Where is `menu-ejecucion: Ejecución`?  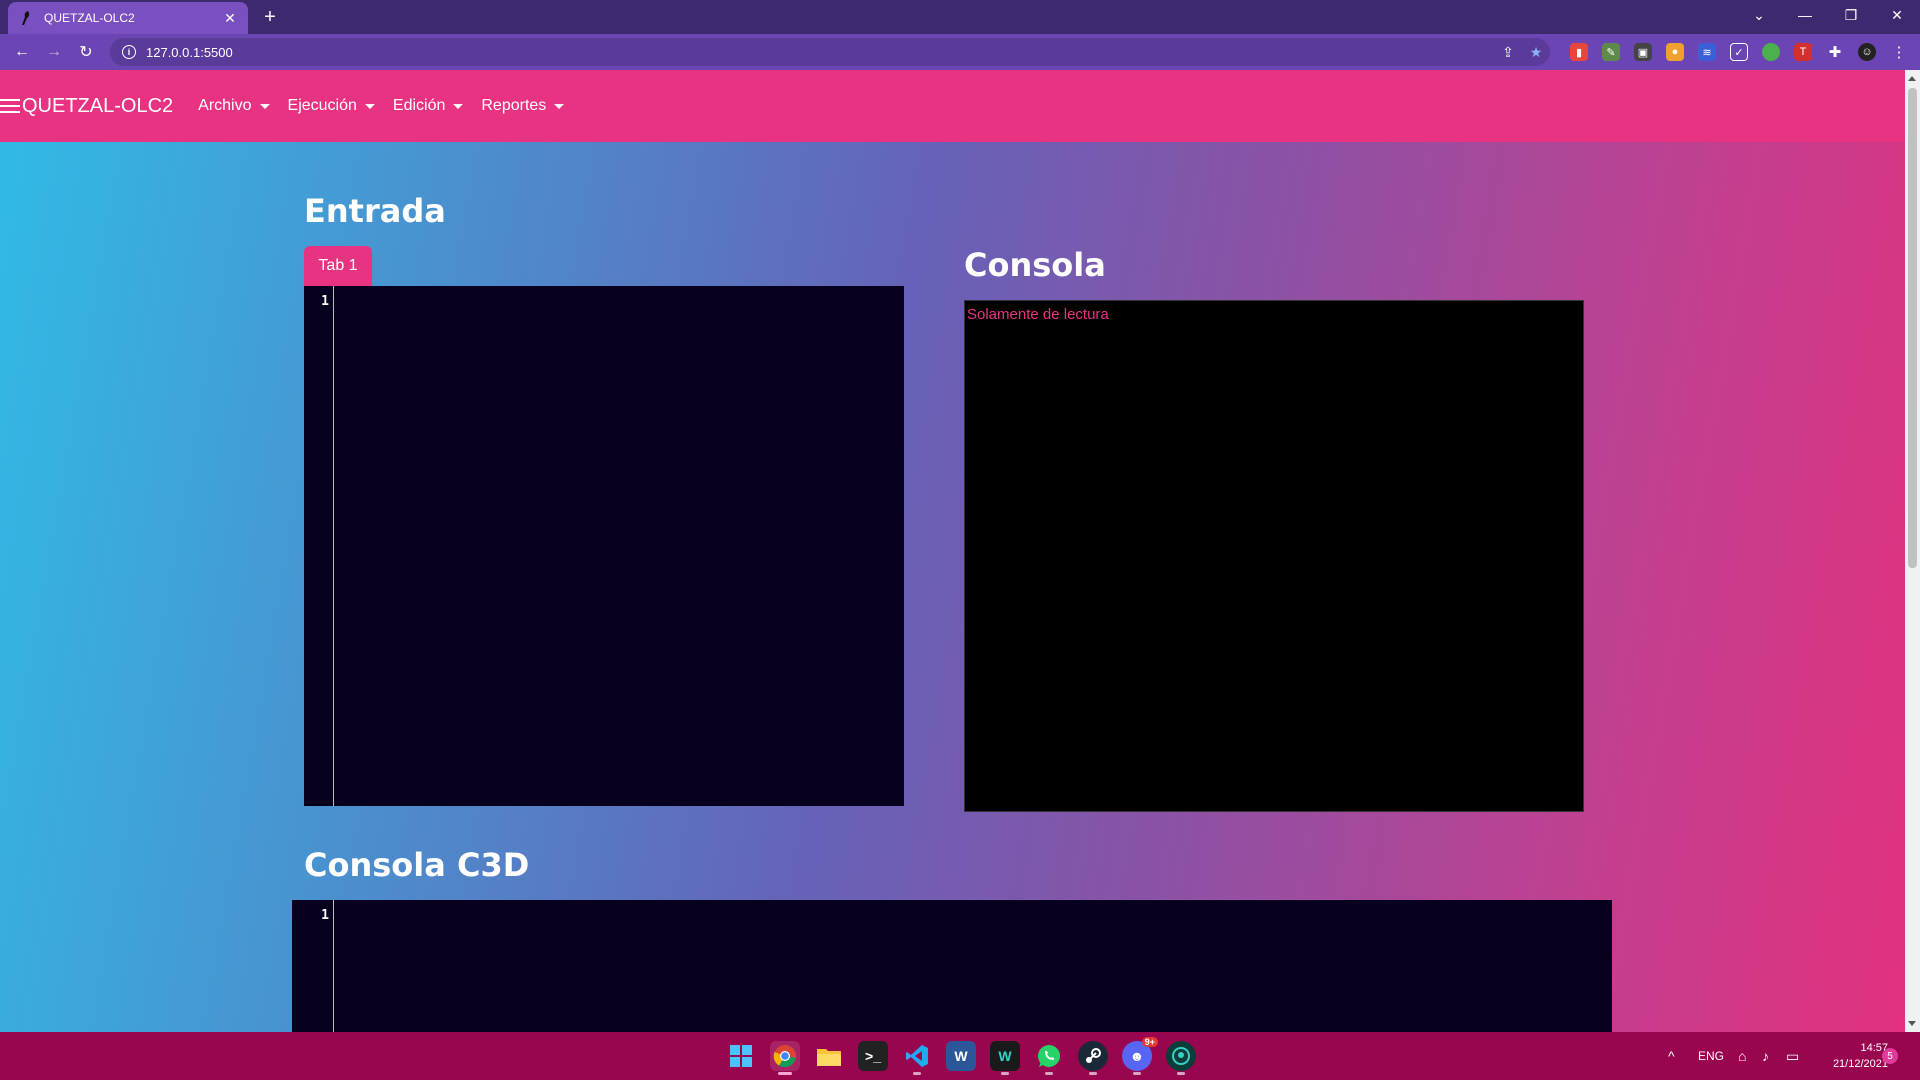 menu-ejecucion: Ejecución is located at coordinates (331, 106).